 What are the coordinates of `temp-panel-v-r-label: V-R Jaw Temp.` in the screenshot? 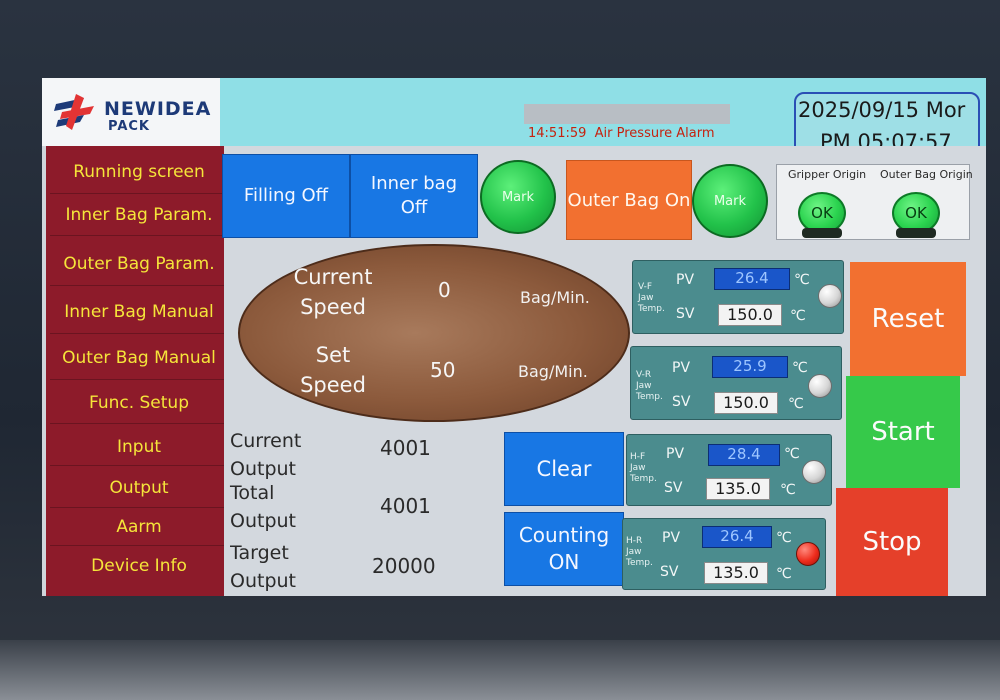 It's located at (649, 386).